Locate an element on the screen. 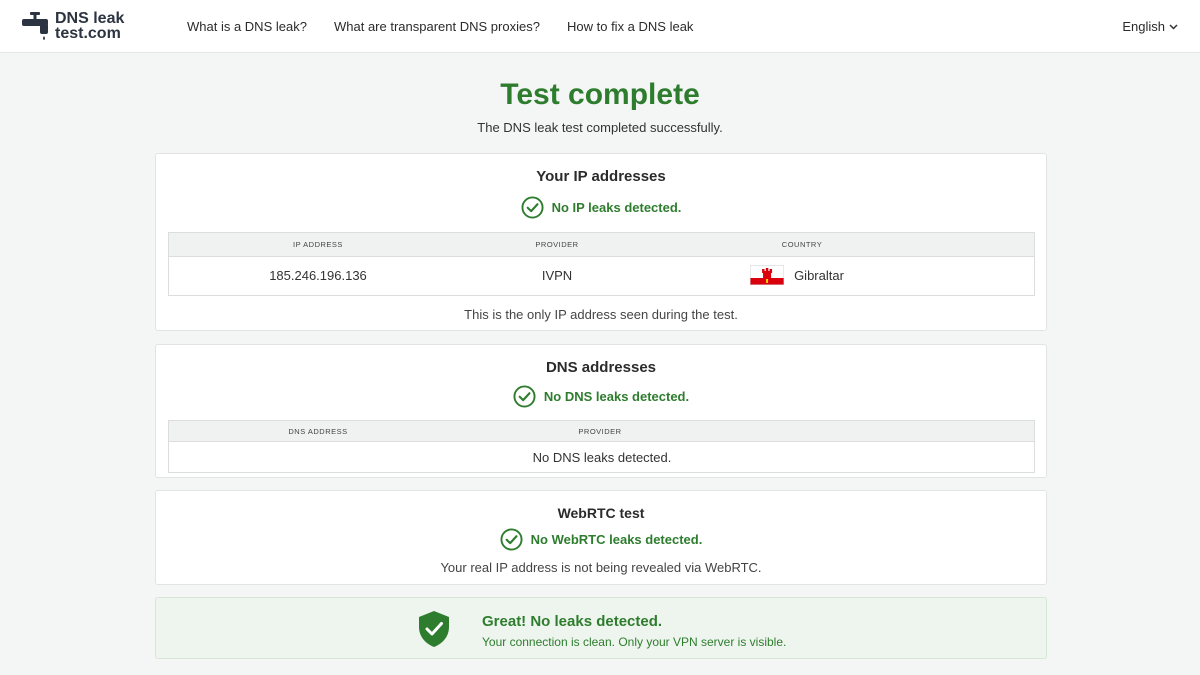 This screenshot has width=1200, height=675. ip-status-text: No IP leaks detected. is located at coordinates (616, 207).